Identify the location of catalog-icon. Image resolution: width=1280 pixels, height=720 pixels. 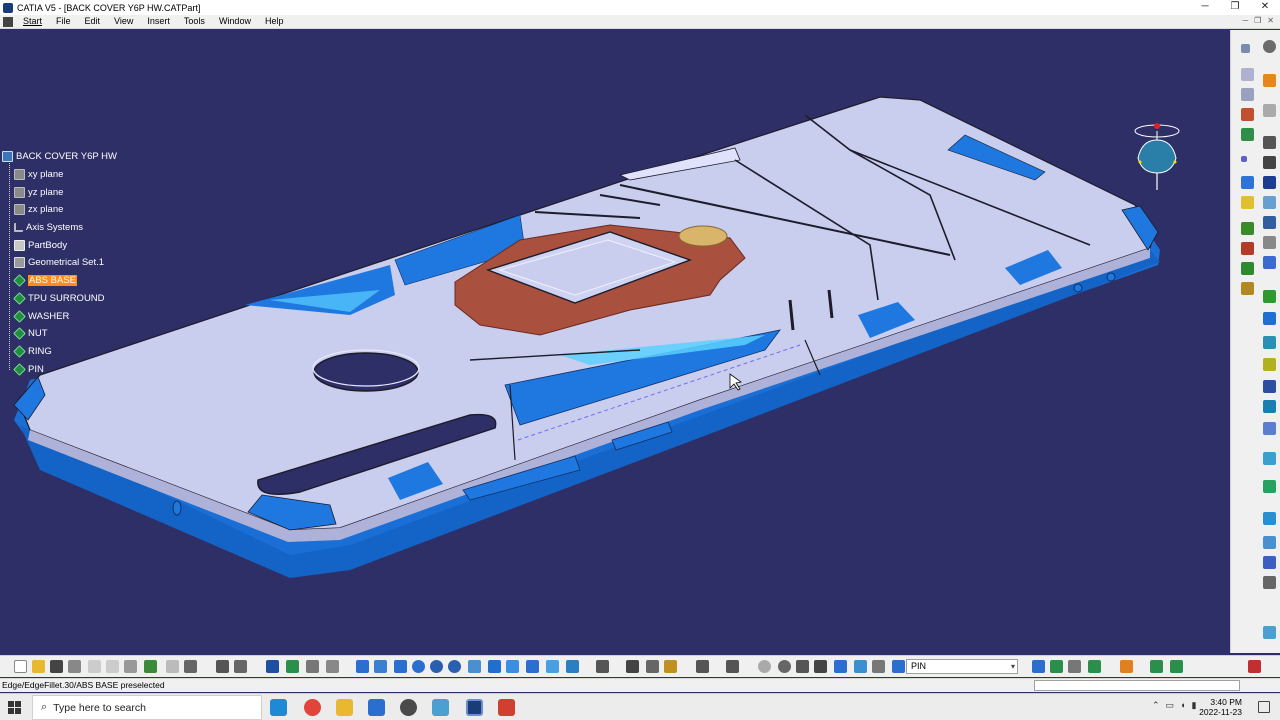
(1269, 632).